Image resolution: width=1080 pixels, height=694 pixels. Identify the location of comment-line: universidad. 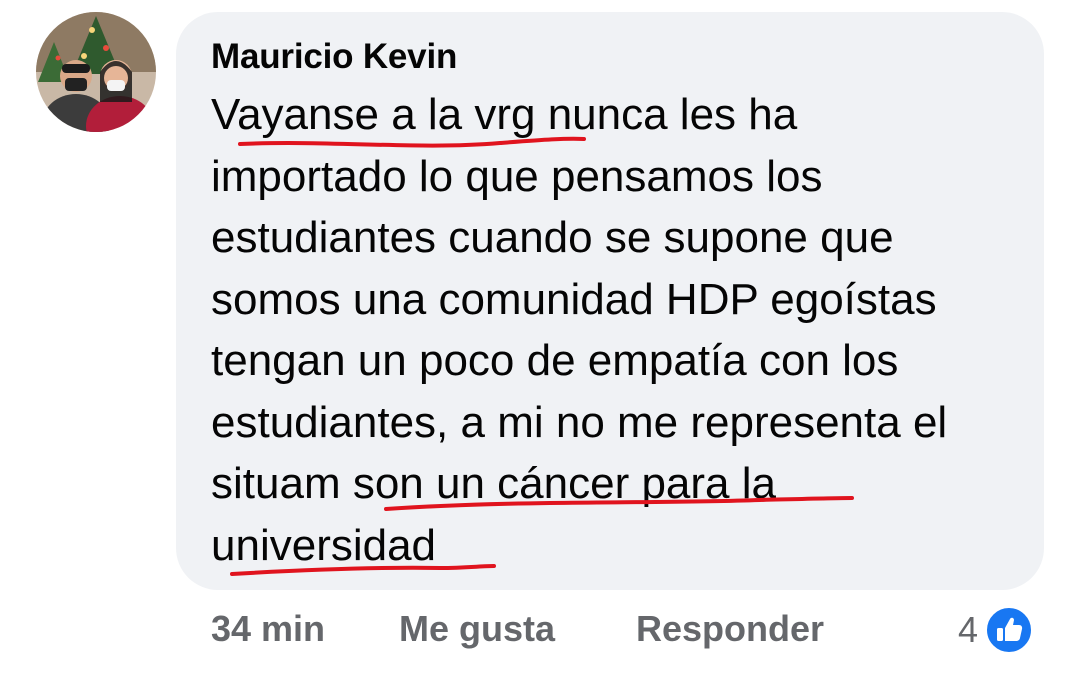
(324, 545).